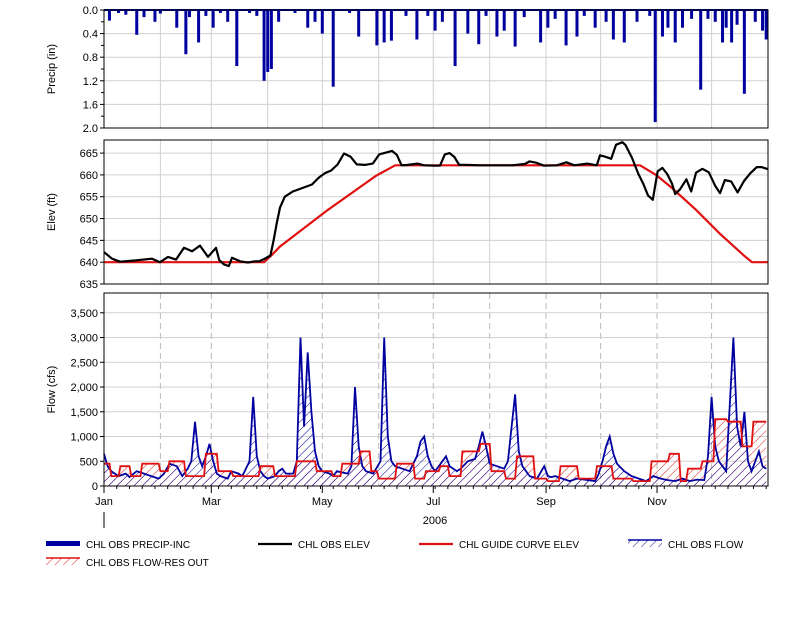 Image resolution: width=800 pixels, height=627 pixels. Describe the element at coordinates (138, 545) in the screenshot. I see `legend-label: CHL OBS PRECIP-INC` at that location.